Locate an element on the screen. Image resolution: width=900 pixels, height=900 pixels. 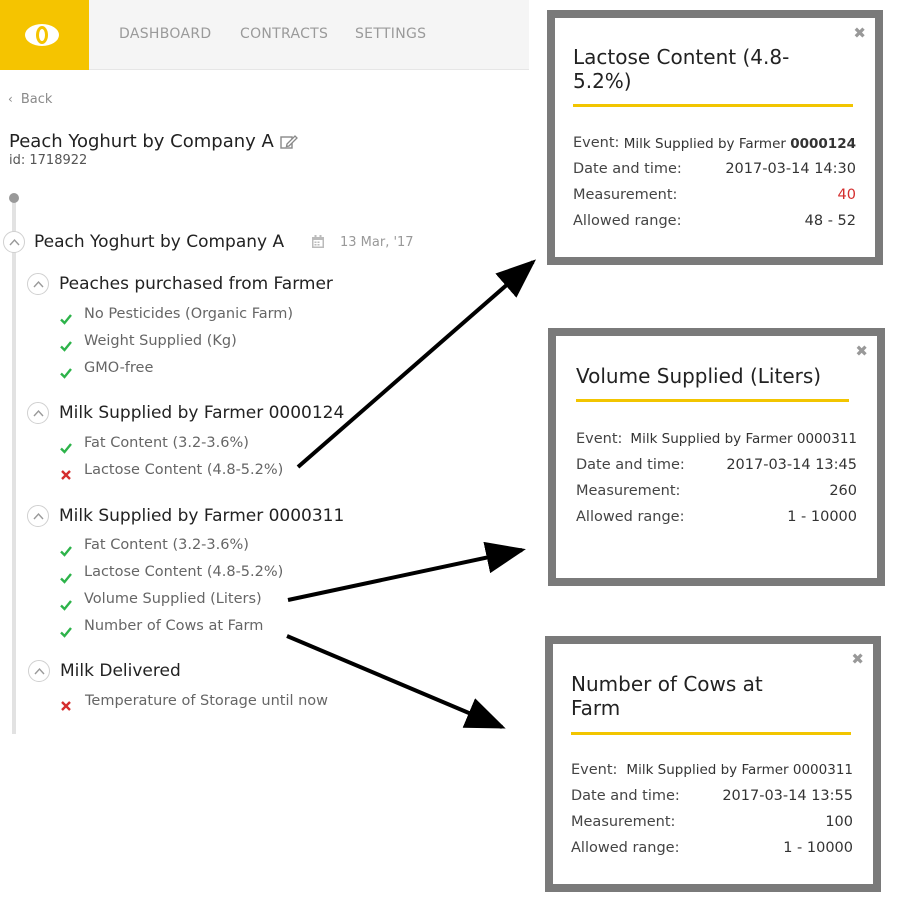
arrow-to-cows-popup is located at coordinates (396, 681).